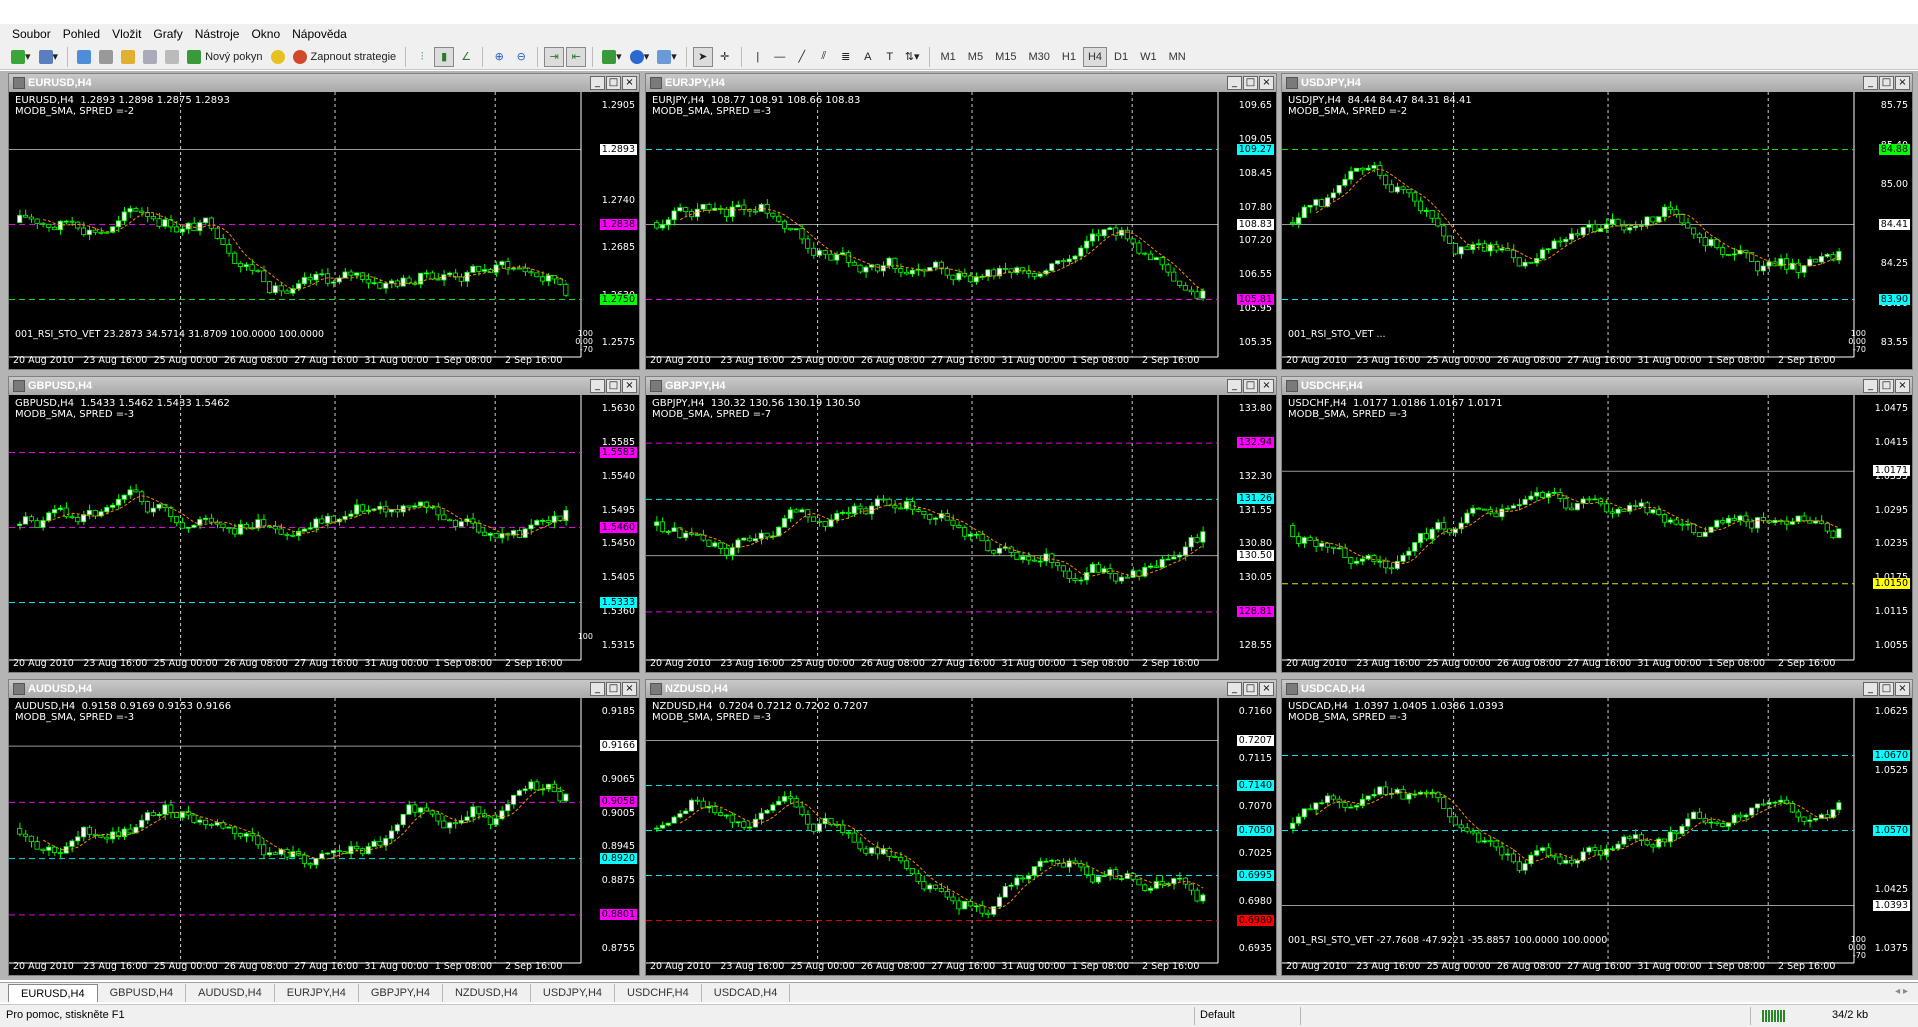 This screenshot has width=1918, height=1027. I want to click on timeframe-d1: D1, so click(1121, 57).